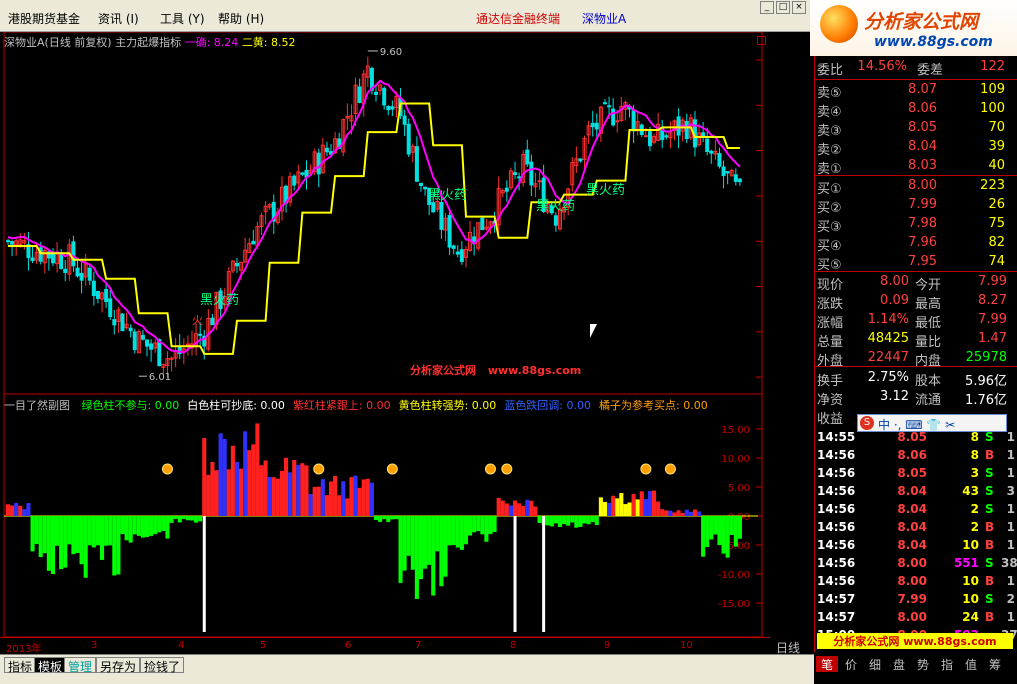 The height and width of the screenshot is (684, 1017). Describe the element at coordinates (515, 574) in the screenshot. I see `white-bottom-bar` at that location.